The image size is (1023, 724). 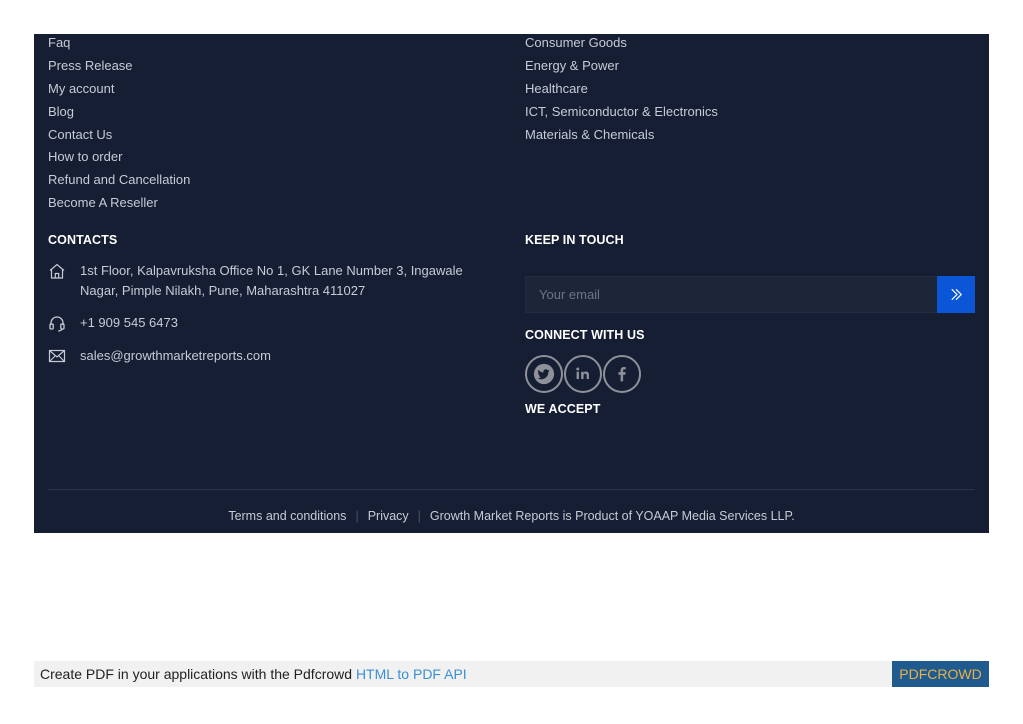 What do you see at coordinates (119, 205) in the screenshot?
I see `footer-link-become-reseller: Become A Reseller` at bounding box center [119, 205].